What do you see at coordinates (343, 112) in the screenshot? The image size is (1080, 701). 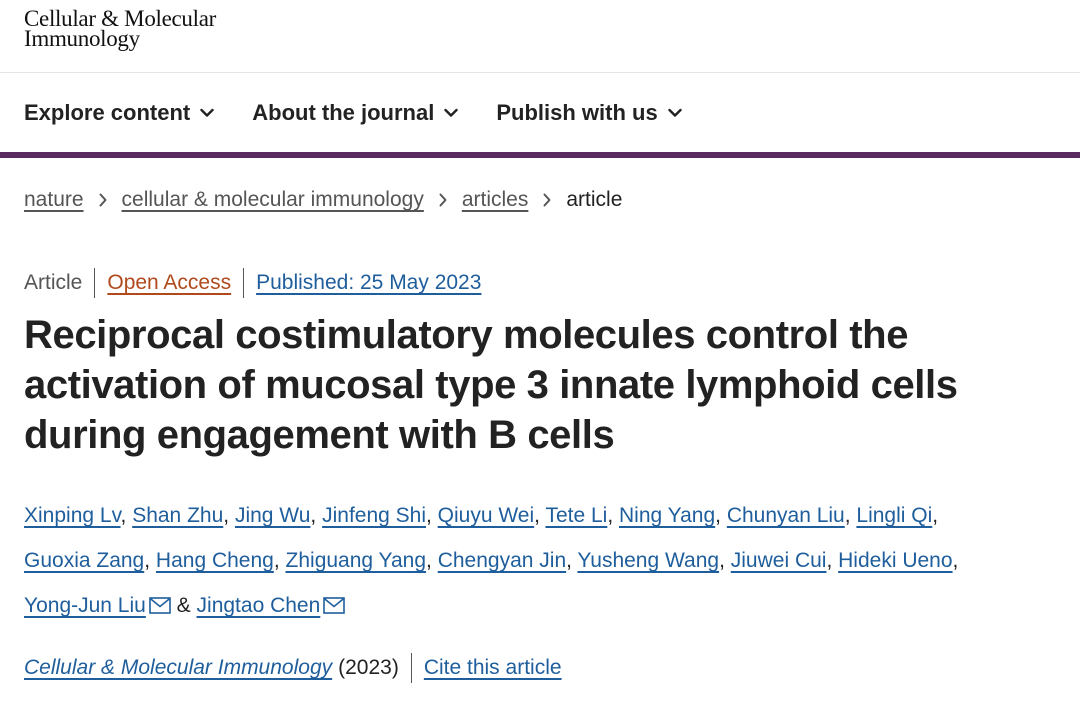 I see `nav-label: About the journal` at bounding box center [343, 112].